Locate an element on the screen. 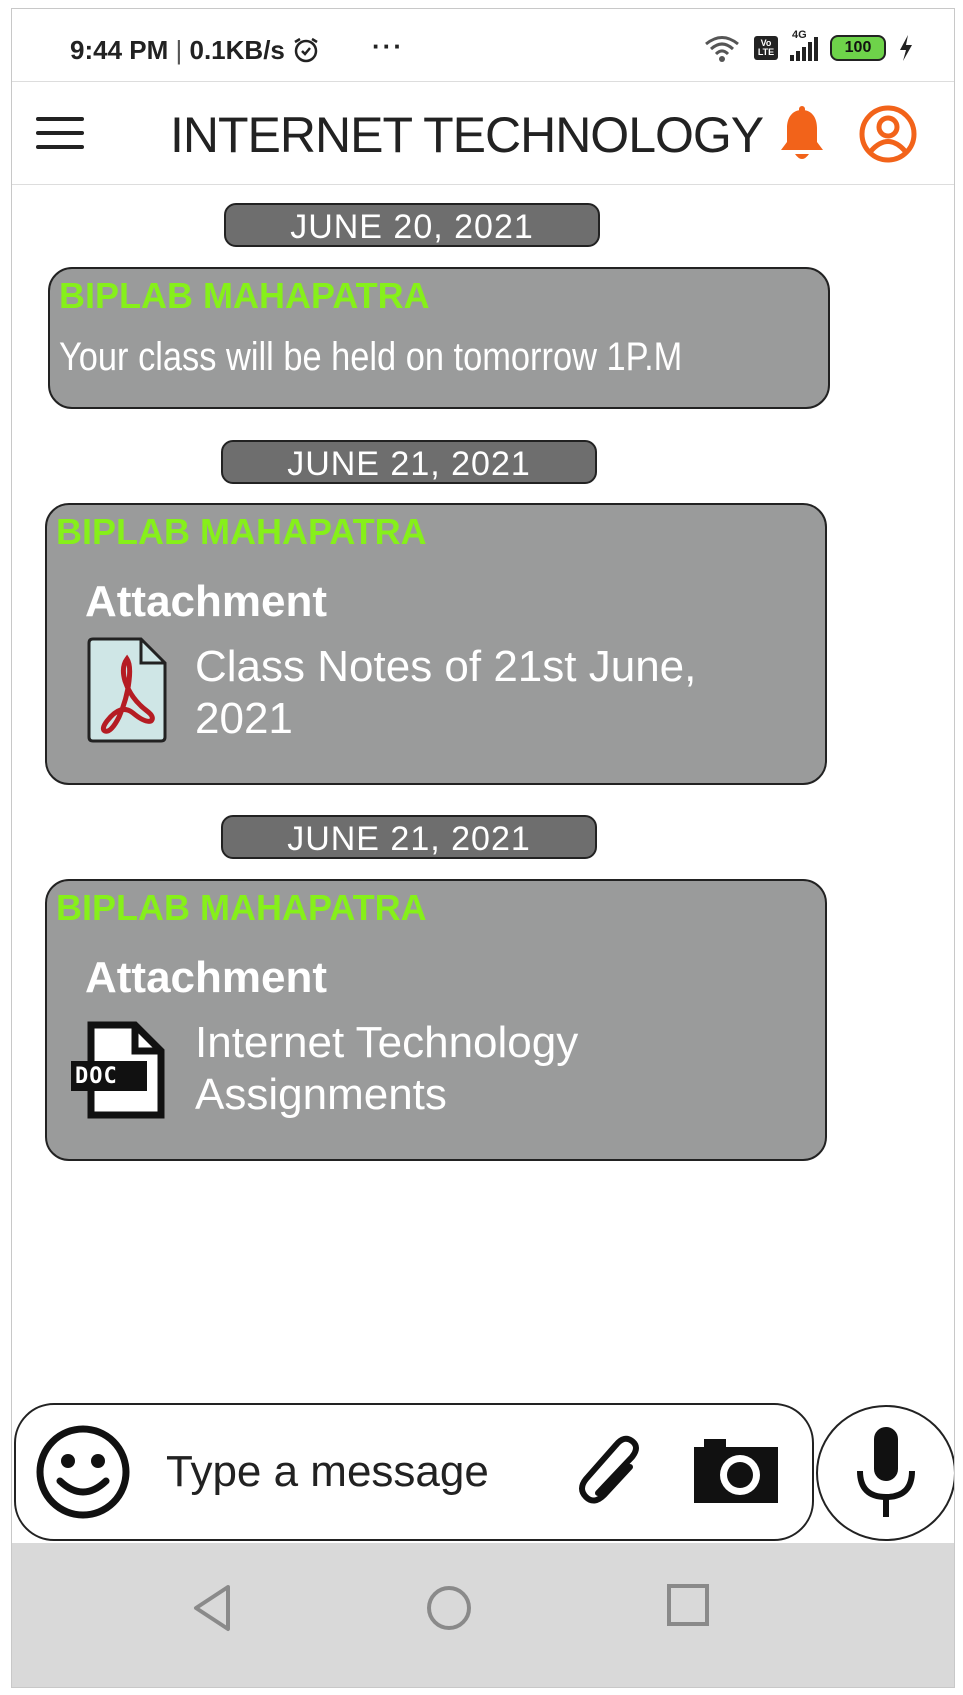 Image resolution: width=963 pixels, height=1695 pixels. home-icon is located at coordinates (449, 1608).